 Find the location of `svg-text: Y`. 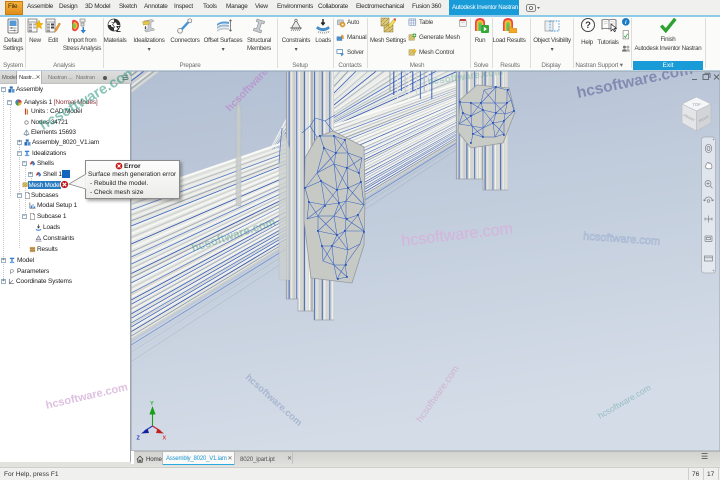

svg-text: Y is located at coordinates (152, 404).